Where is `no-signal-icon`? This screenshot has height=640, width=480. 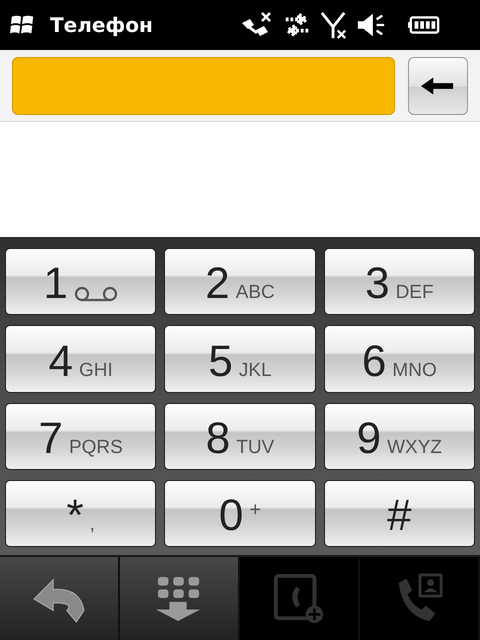 no-signal-icon is located at coordinates (334, 25).